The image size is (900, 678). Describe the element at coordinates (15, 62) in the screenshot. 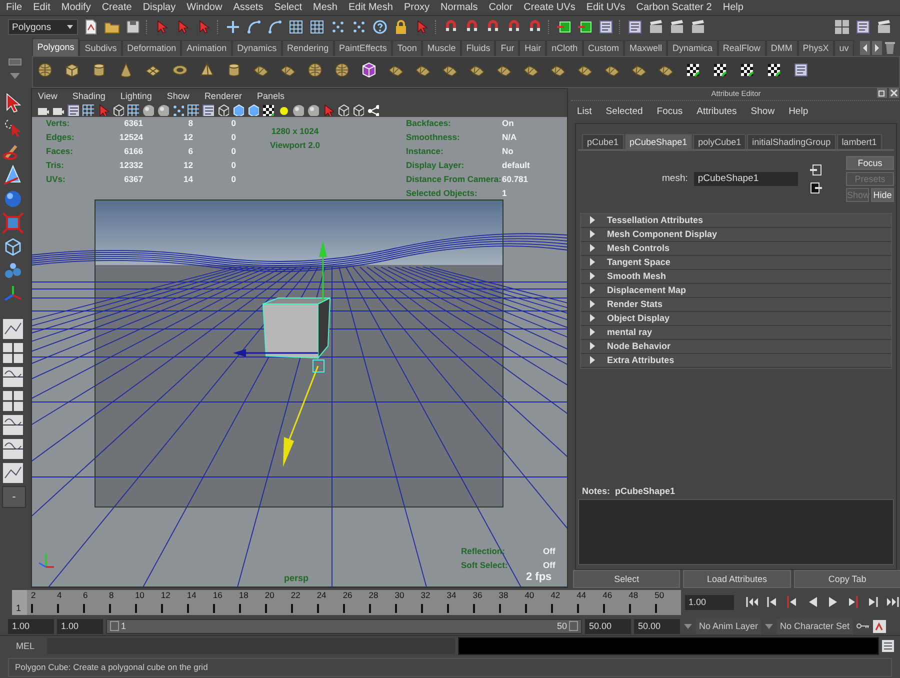

I see `shelf-menu-icon` at that location.